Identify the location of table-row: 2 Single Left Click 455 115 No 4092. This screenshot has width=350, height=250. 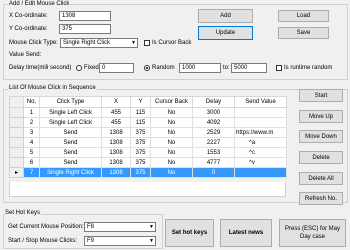
(148, 122).